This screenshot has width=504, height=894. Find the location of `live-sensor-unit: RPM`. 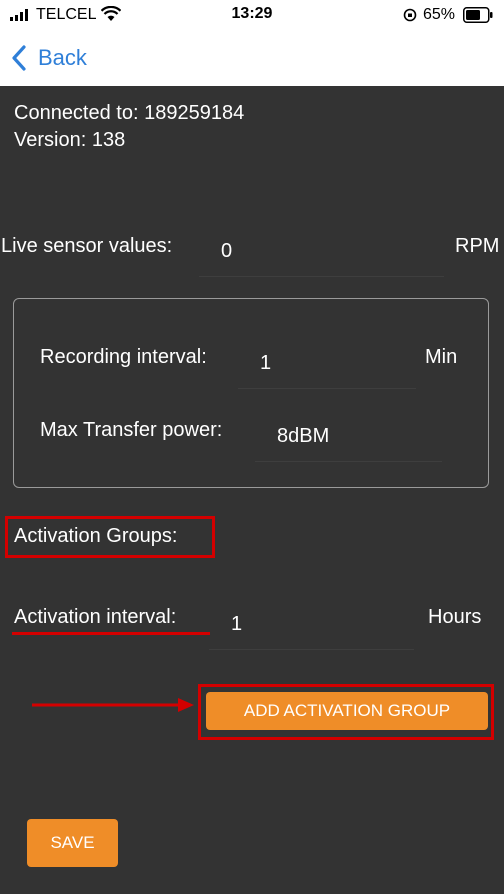

live-sensor-unit: RPM is located at coordinates (477, 246).